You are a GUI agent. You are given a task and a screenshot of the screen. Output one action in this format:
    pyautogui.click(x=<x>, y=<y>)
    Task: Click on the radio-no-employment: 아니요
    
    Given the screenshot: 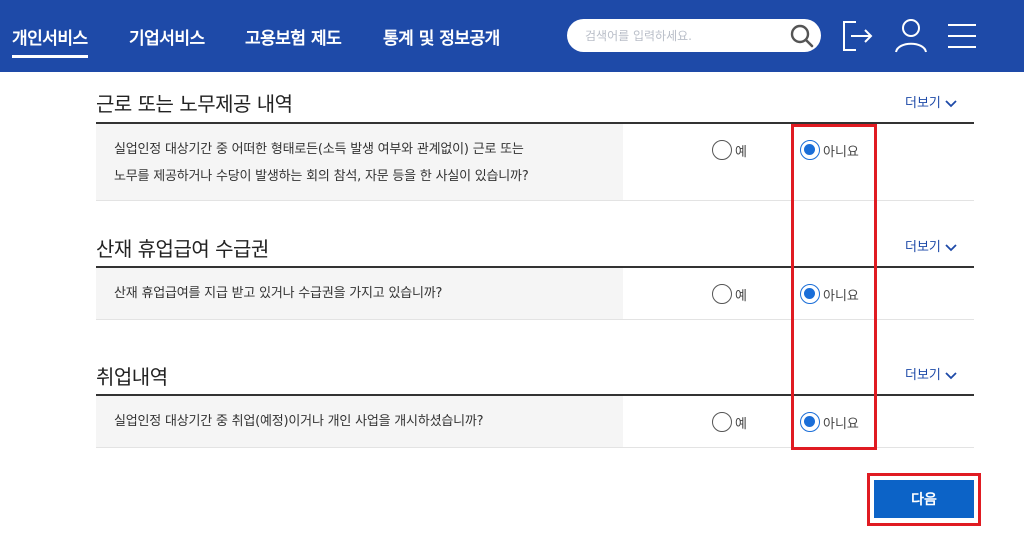 What is the action you would take?
    pyautogui.click(x=829, y=422)
    